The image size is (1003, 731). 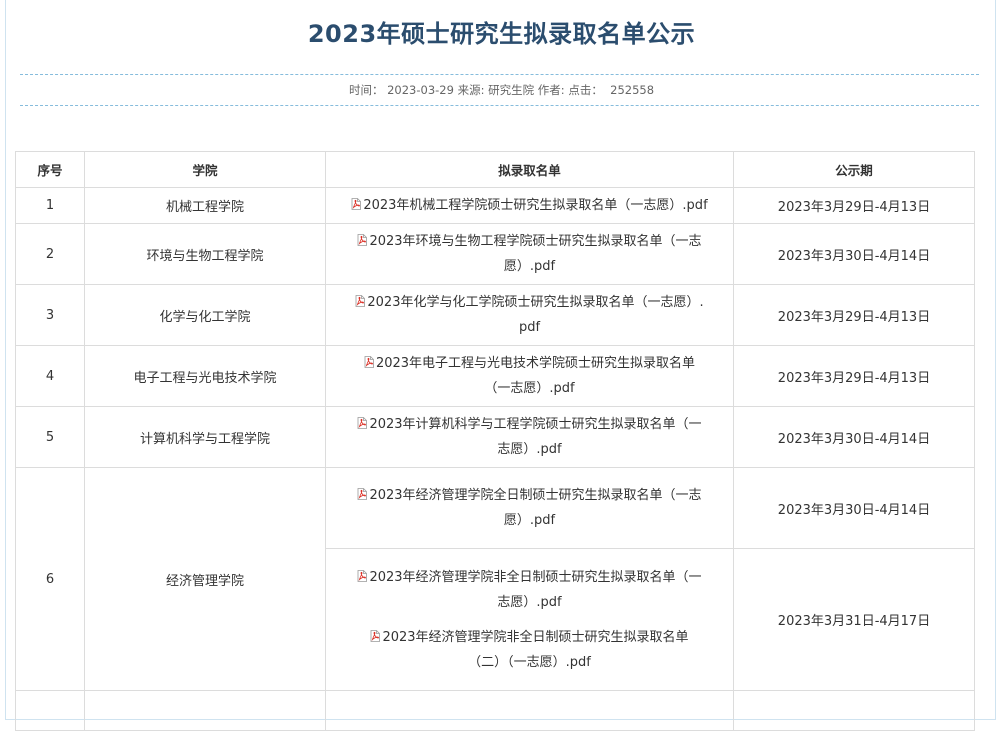 What do you see at coordinates (205, 254) in the screenshot?
I see `row-college: 环境与生物工程学院` at bounding box center [205, 254].